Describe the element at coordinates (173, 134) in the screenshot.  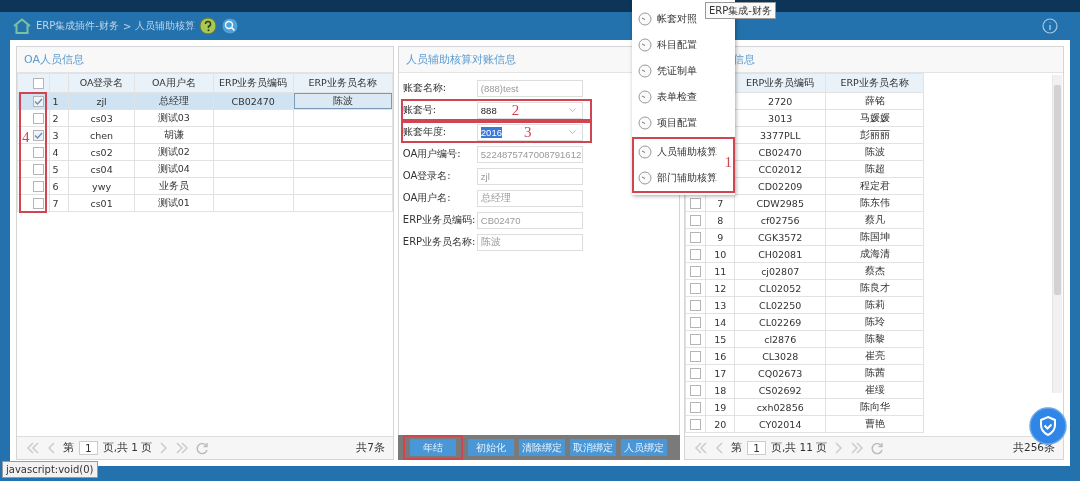
I see `table-cell: 胡谦` at that location.